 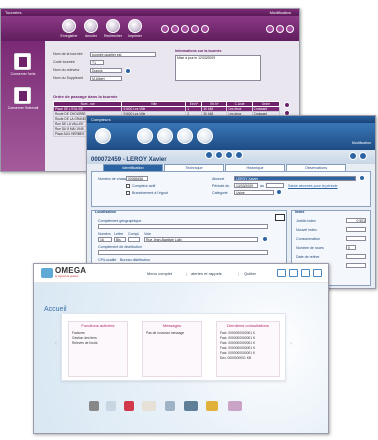 I want to click on subscriber-field: LEROY Xavier, so click(x=295, y=178).